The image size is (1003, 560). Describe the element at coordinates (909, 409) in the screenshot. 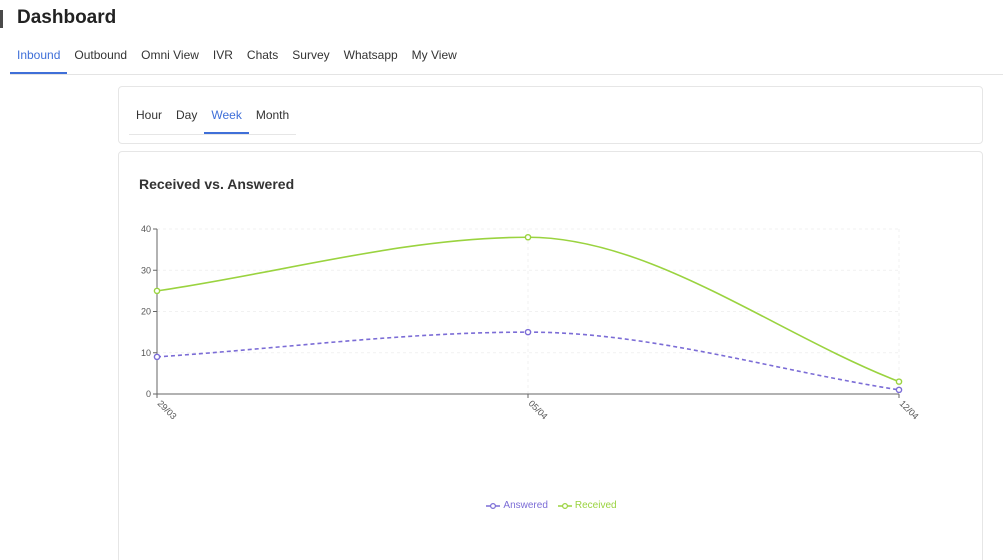

I see `x-tick-label: 12/04` at that location.